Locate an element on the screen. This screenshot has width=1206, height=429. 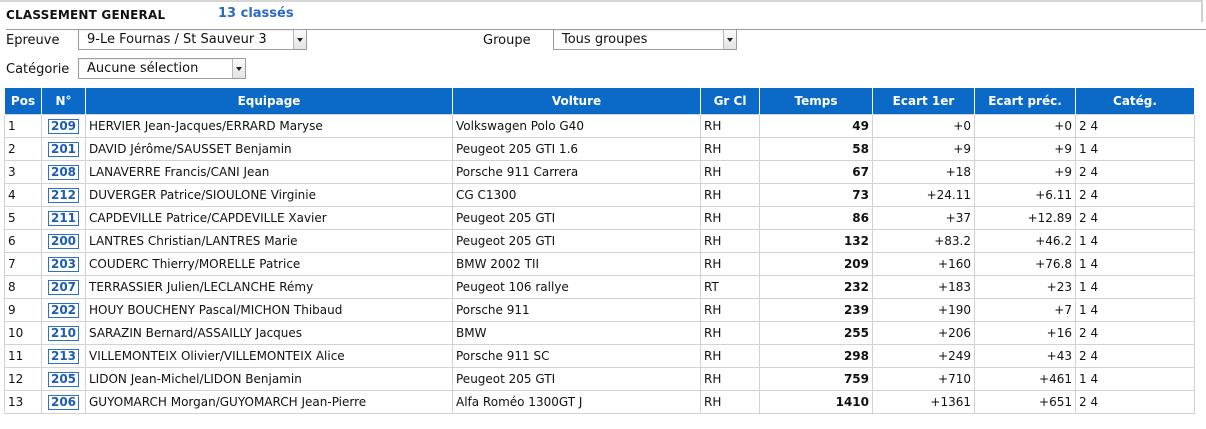
car-number-link: 203 is located at coordinates (63, 264).